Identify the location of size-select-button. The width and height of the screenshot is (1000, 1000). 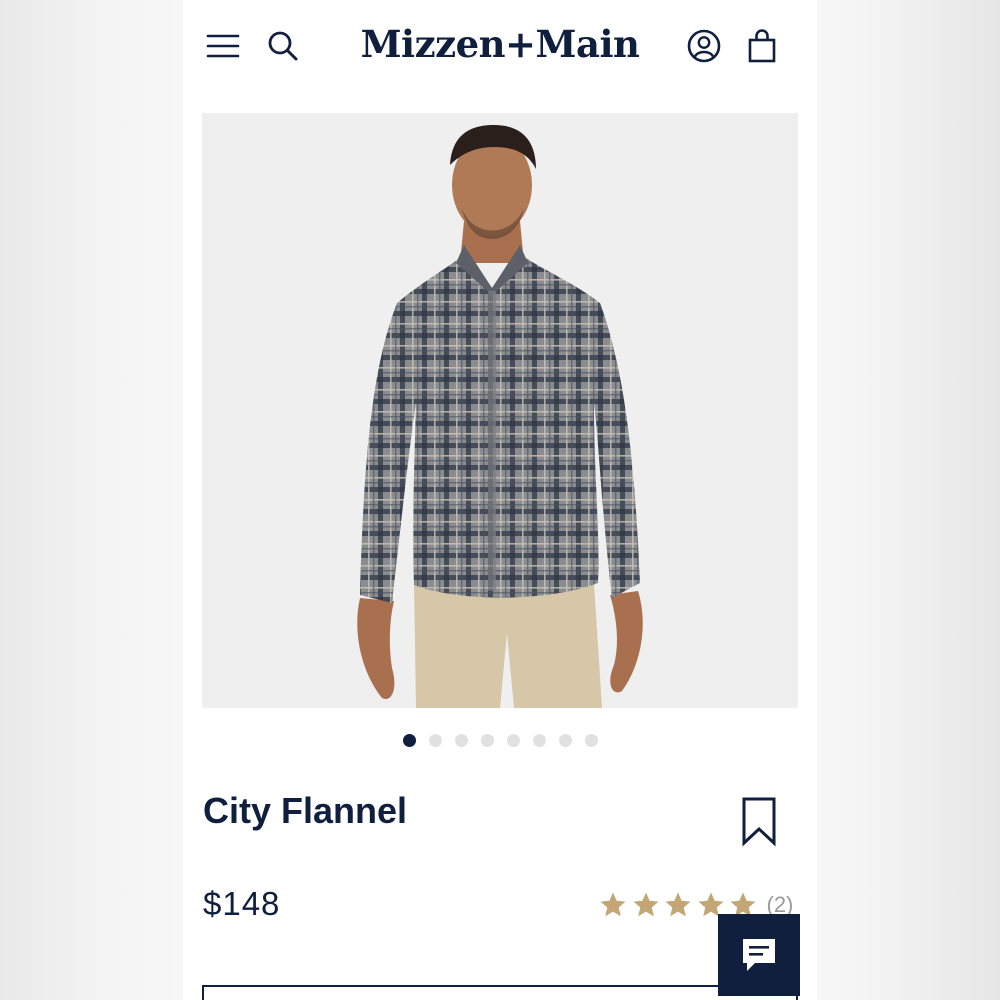
(500, 992).